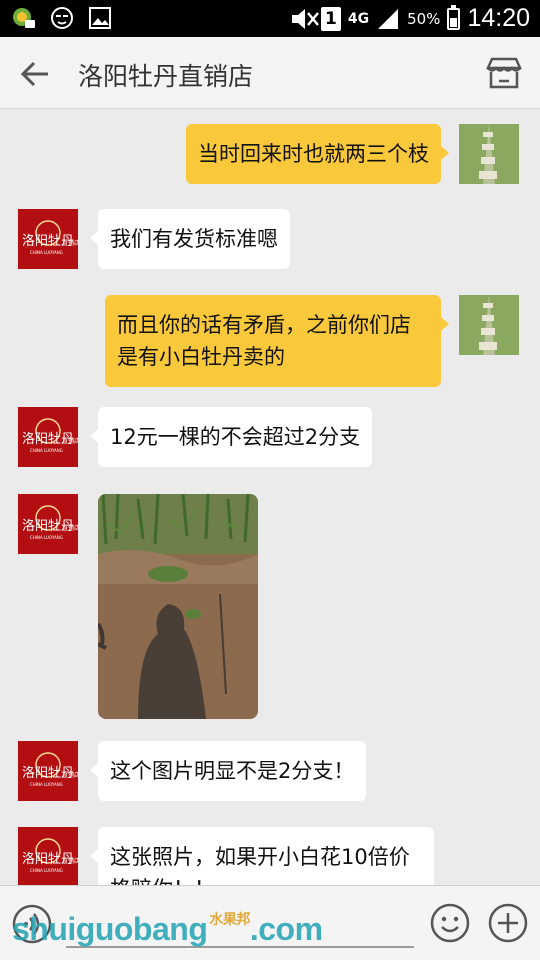 The height and width of the screenshot is (960, 540). What do you see at coordinates (24, 18) in the screenshot?
I see `notification-app-icon` at bounding box center [24, 18].